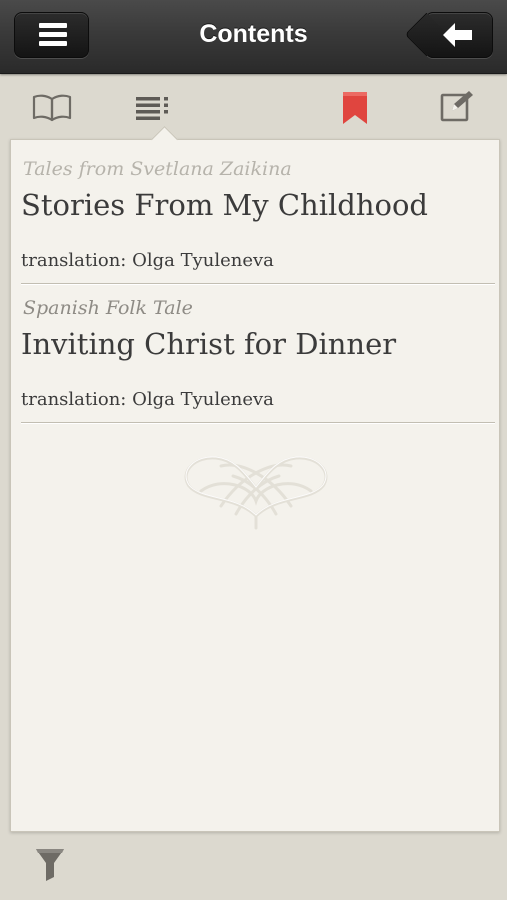  I want to click on bottom-bar, so click(253, 865).